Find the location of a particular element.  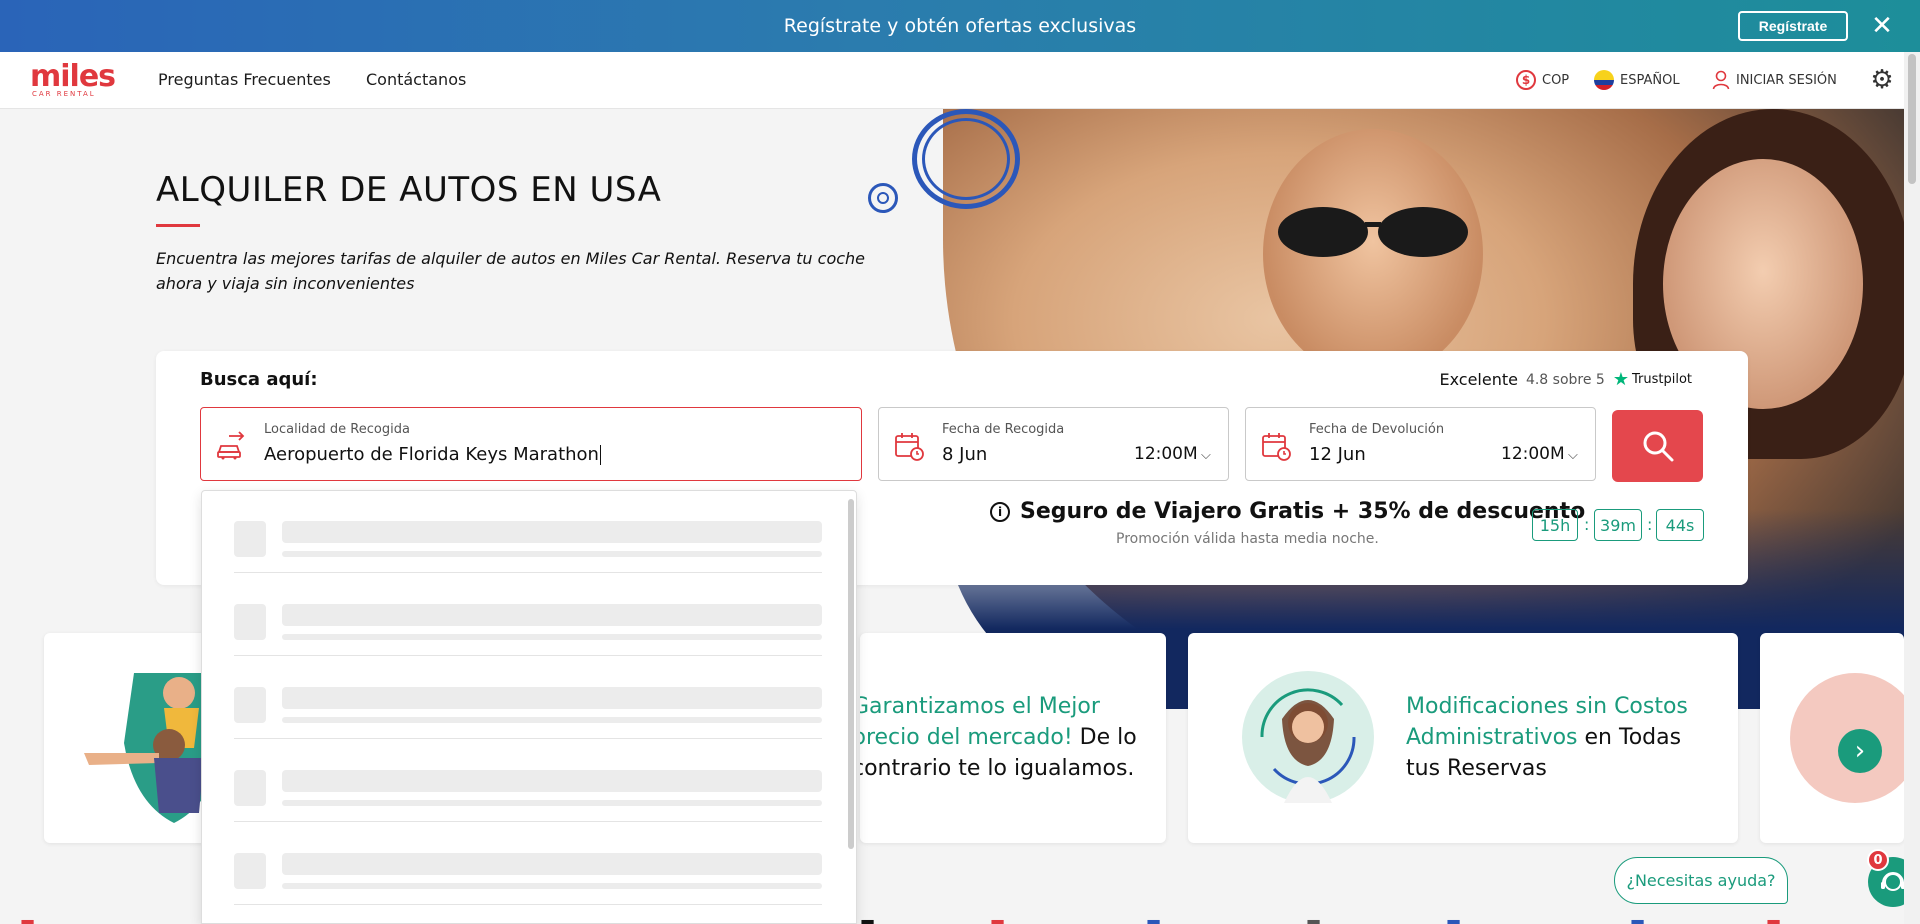

pickup-location-input: Aeropuerto de Florida Keys Marathon is located at coordinates (433, 454).